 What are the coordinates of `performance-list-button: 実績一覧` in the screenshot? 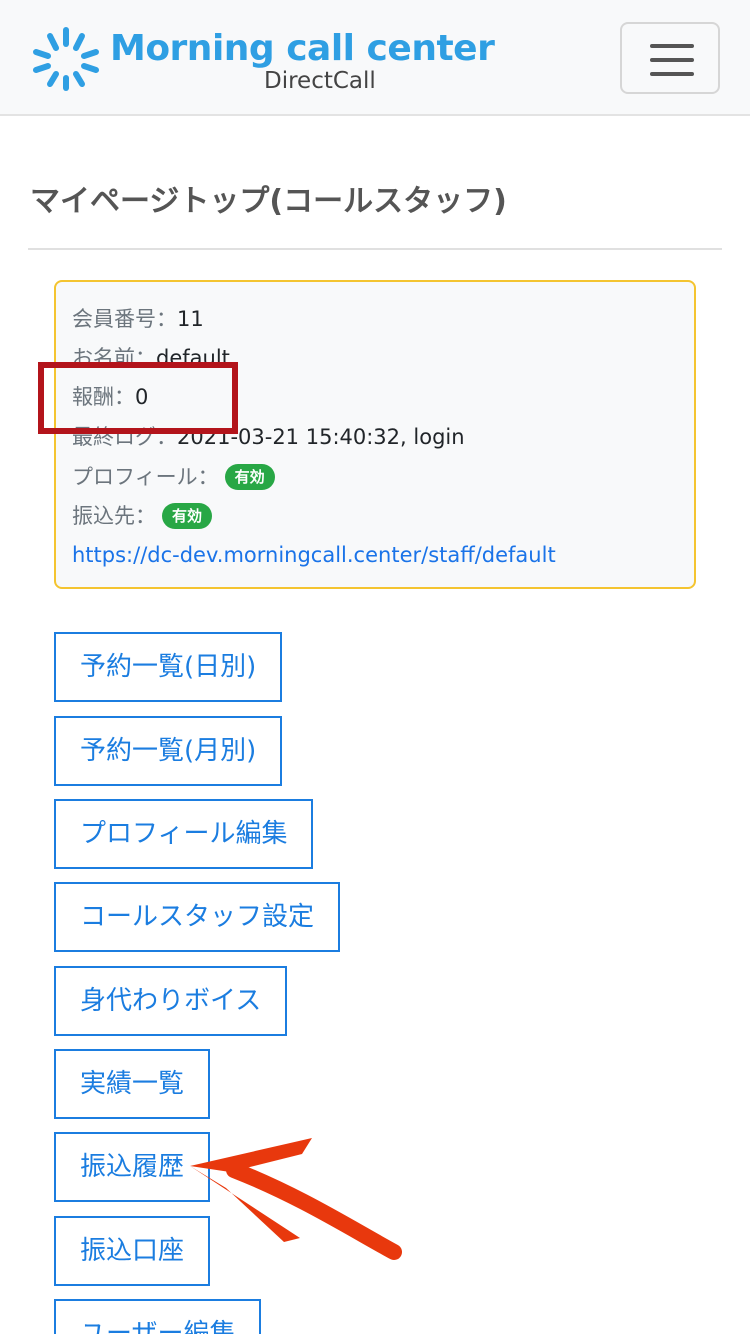 It's located at (132, 1084).